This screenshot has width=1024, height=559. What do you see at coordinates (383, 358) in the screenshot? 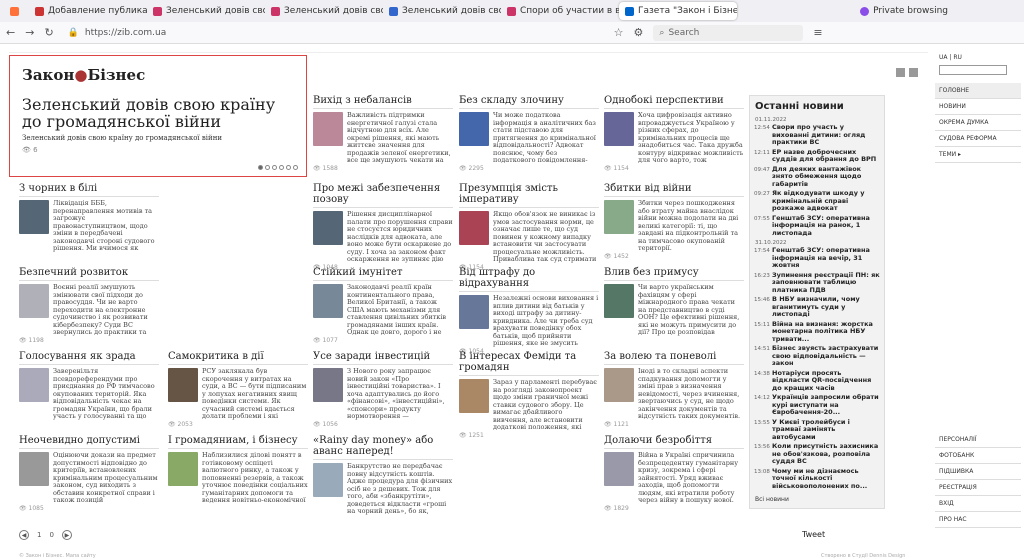
I see `article-title: Усе заради інвестицій` at bounding box center [383, 358].